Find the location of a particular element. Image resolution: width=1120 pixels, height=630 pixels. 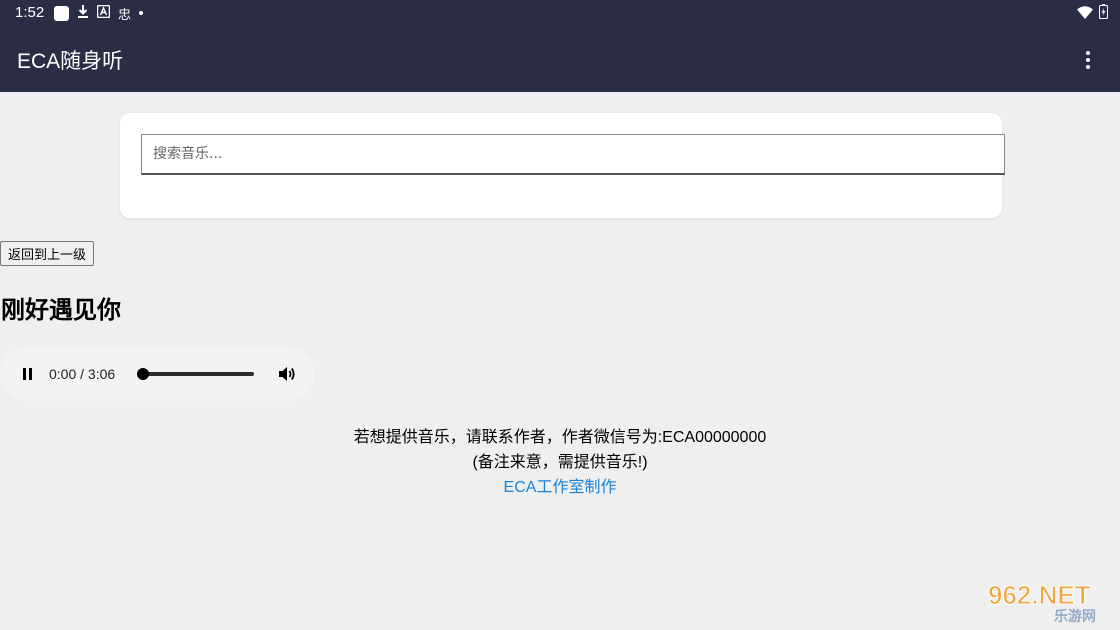

bug-icon: 忠 is located at coordinates (125, 15).